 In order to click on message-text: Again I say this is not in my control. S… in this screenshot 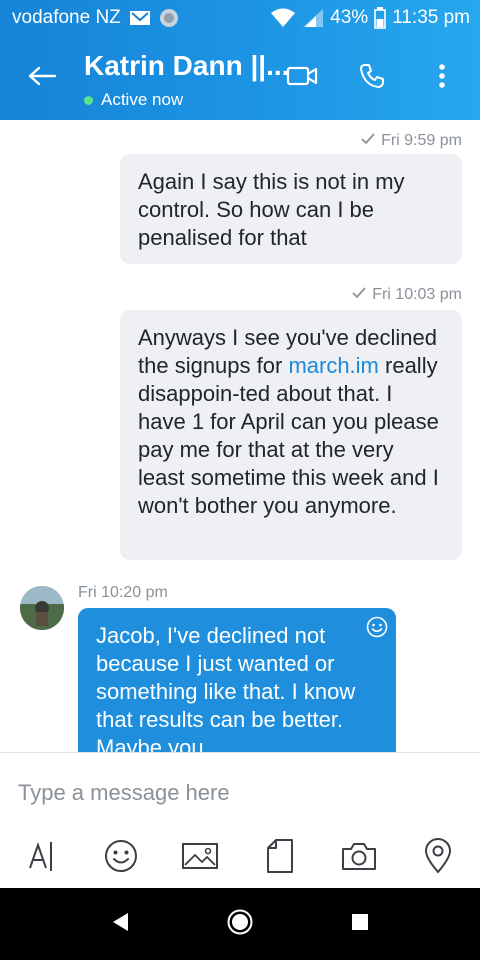, I will do `click(271, 209)`.